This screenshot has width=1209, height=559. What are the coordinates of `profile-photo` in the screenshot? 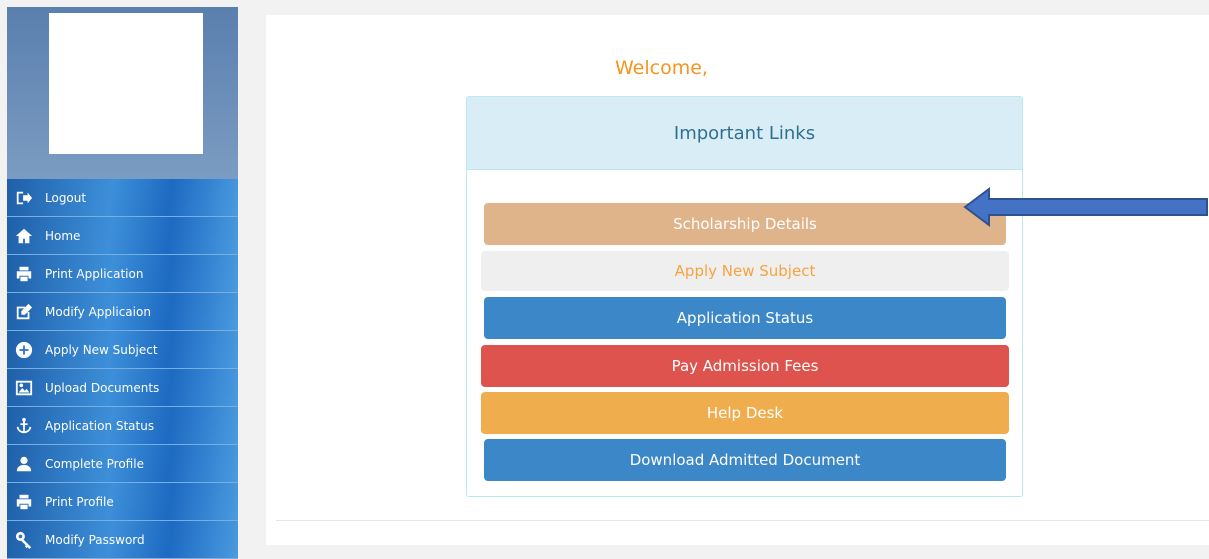 It's located at (126, 83).